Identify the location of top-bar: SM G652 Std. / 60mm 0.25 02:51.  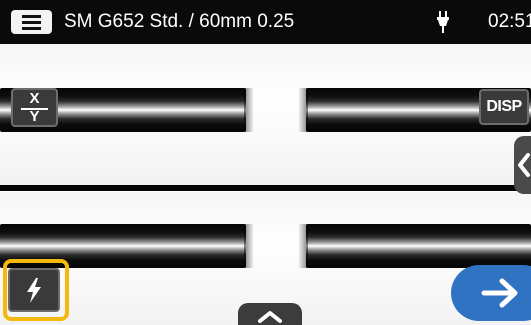
(265, 22).